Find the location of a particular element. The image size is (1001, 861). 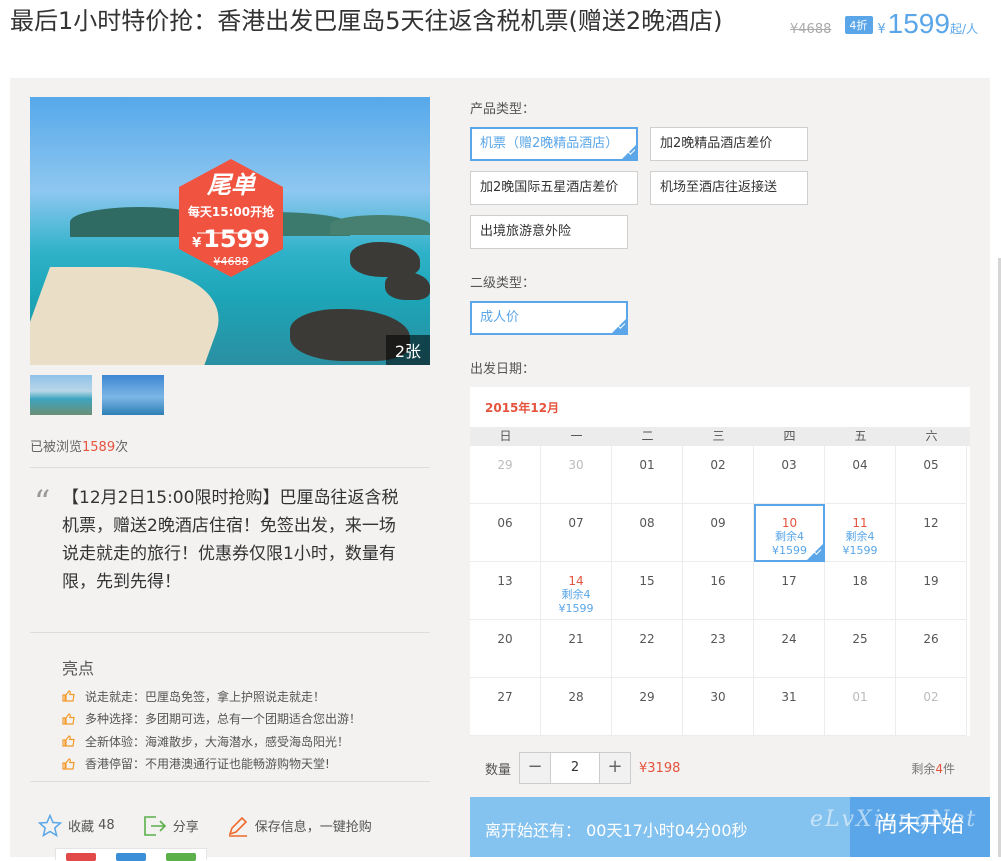

list-item: 多种选择：多团期可选，总有一个团期适合您出游！ is located at coordinates (211, 719).